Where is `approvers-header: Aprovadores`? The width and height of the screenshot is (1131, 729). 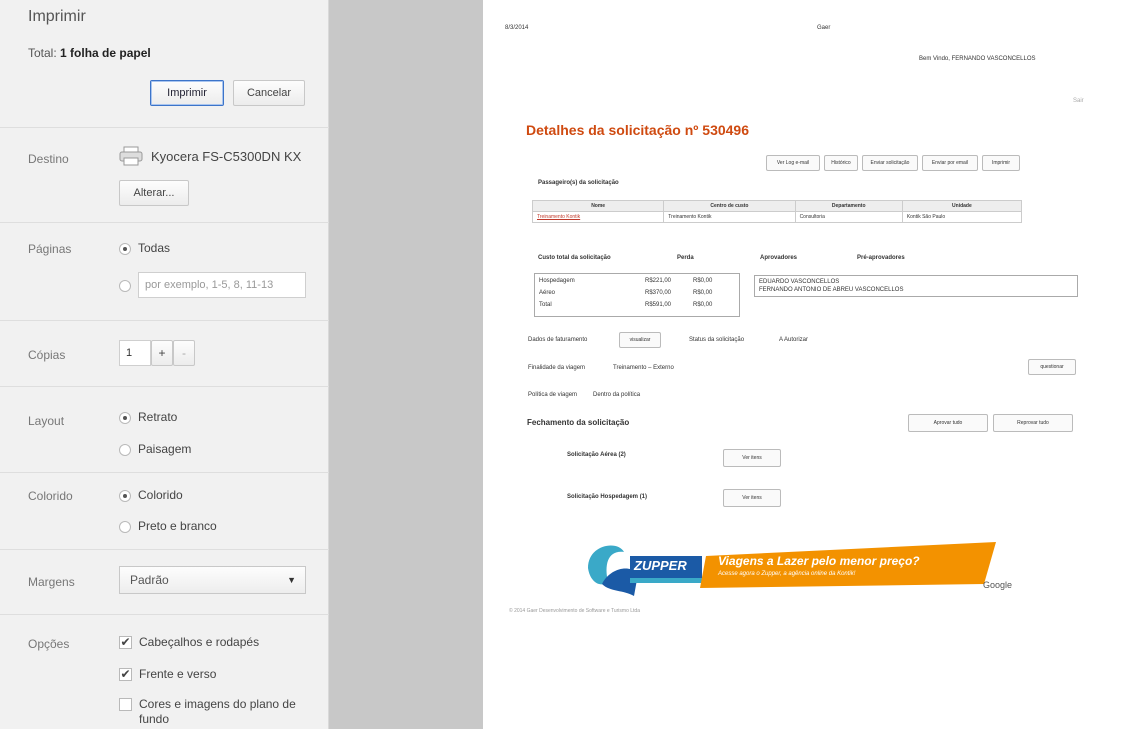 approvers-header: Aprovadores is located at coordinates (779, 258).